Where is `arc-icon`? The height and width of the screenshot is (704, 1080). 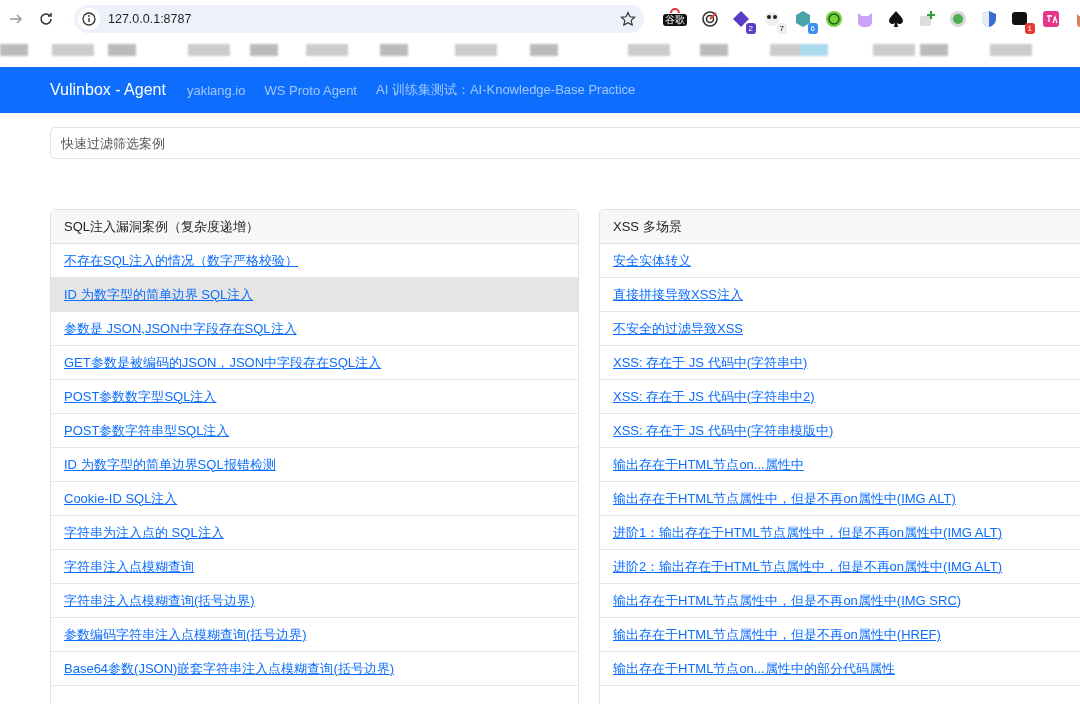
arc-icon is located at coordinates (675, 10).